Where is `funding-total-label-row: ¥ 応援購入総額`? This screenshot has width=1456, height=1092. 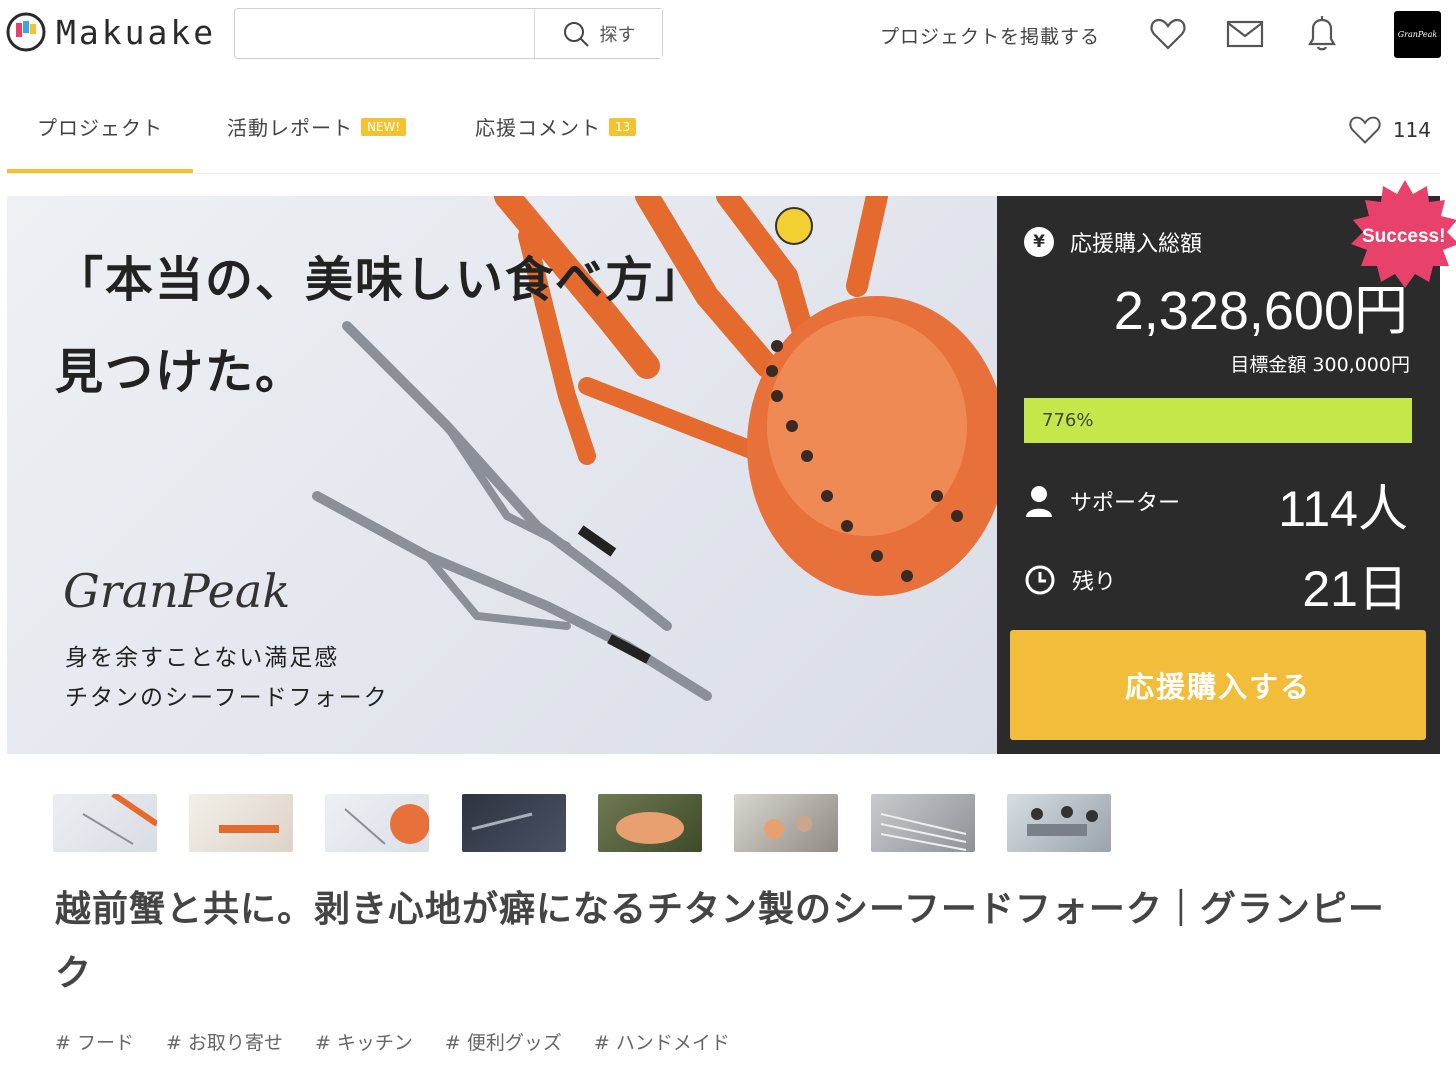 funding-total-label-row: ¥ 応援購入総額 is located at coordinates (1113, 242).